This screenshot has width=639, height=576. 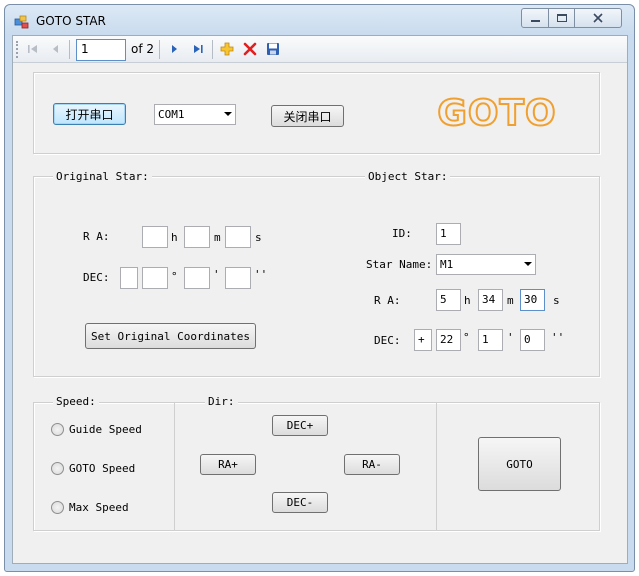 What do you see at coordinates (532, 340) in the screenshot?
I see `object-dec-seconds-input: 0` at bounding box center [532, 340].